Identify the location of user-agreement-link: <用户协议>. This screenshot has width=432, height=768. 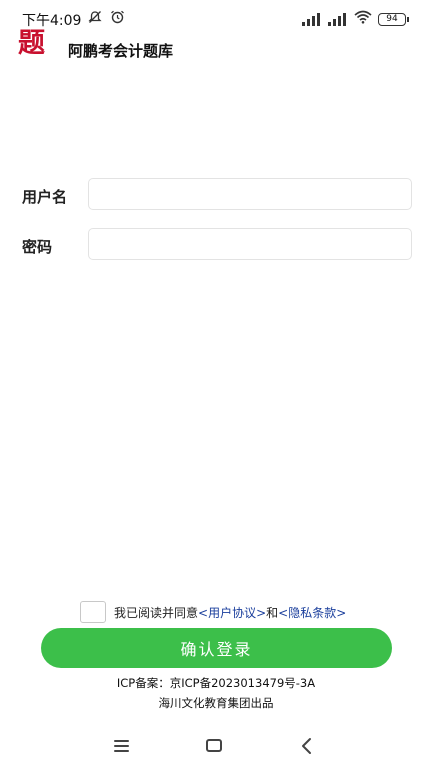
(232, 613).